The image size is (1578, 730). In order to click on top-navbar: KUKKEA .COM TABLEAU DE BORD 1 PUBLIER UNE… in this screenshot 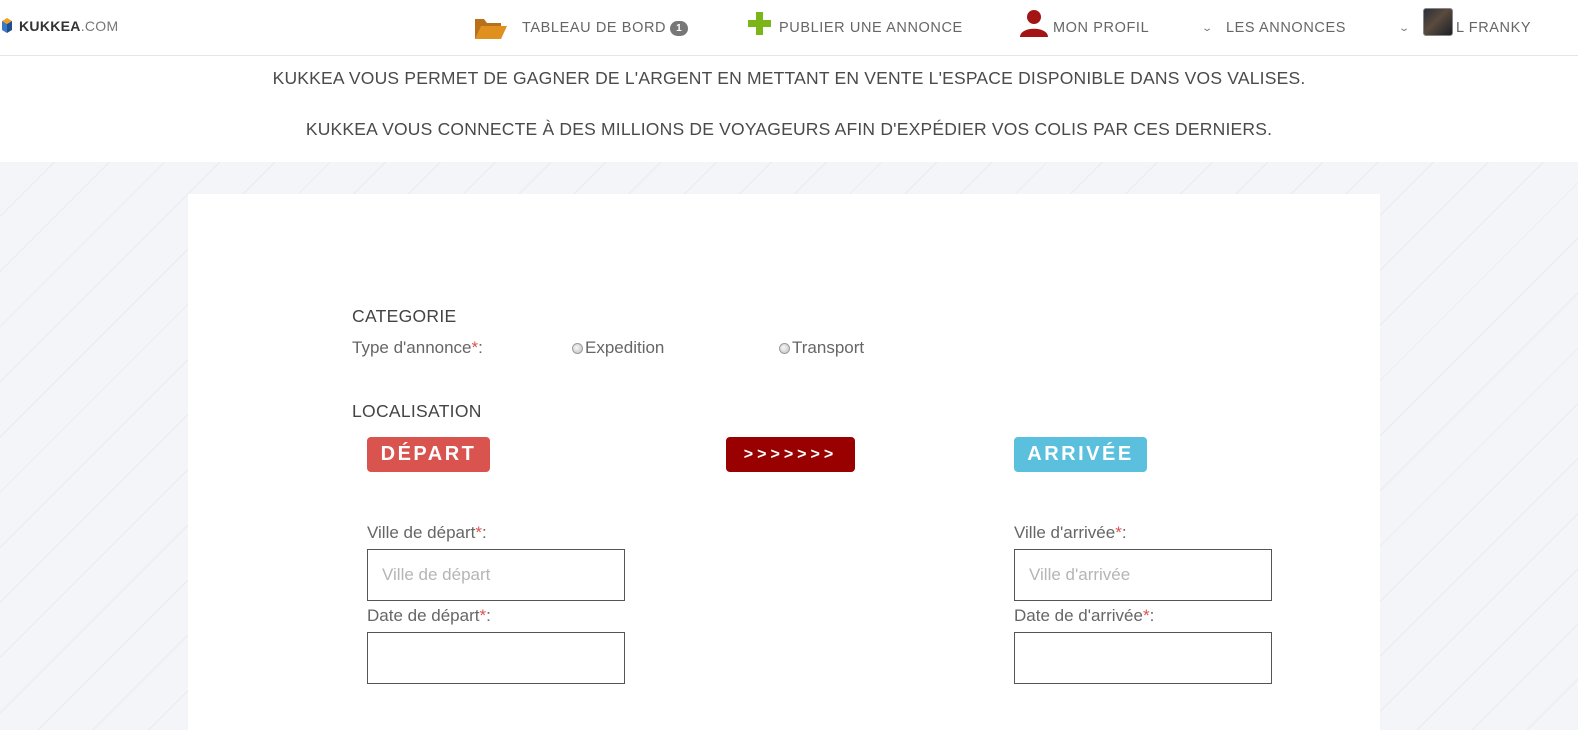, I will do `click(789, 28)`.